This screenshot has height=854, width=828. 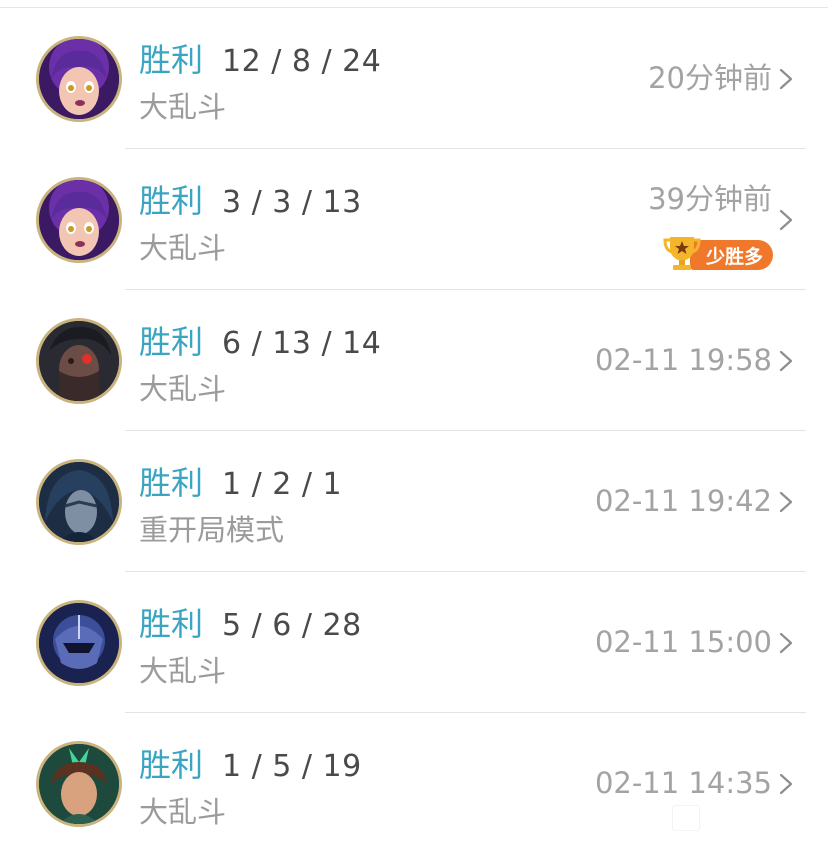 What do you see at coordinates (292, 625) in the screenshot?
I see `kda-score: 5 / 6 / 28` at bounding box center [292, 625].